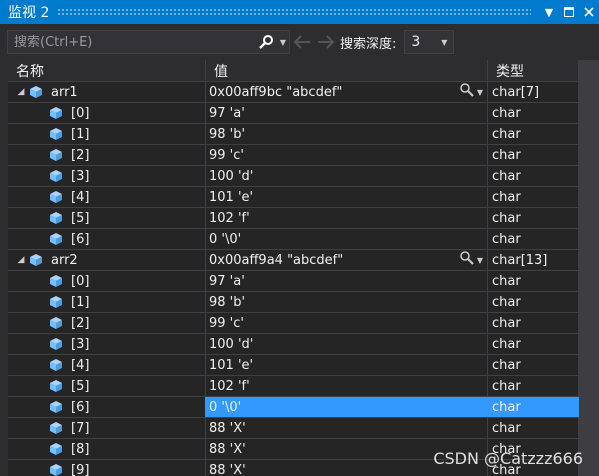 The height and width of the screenshot is (476, 599). I want to click on watch-value-text: 98 'b', so click(227, 302).